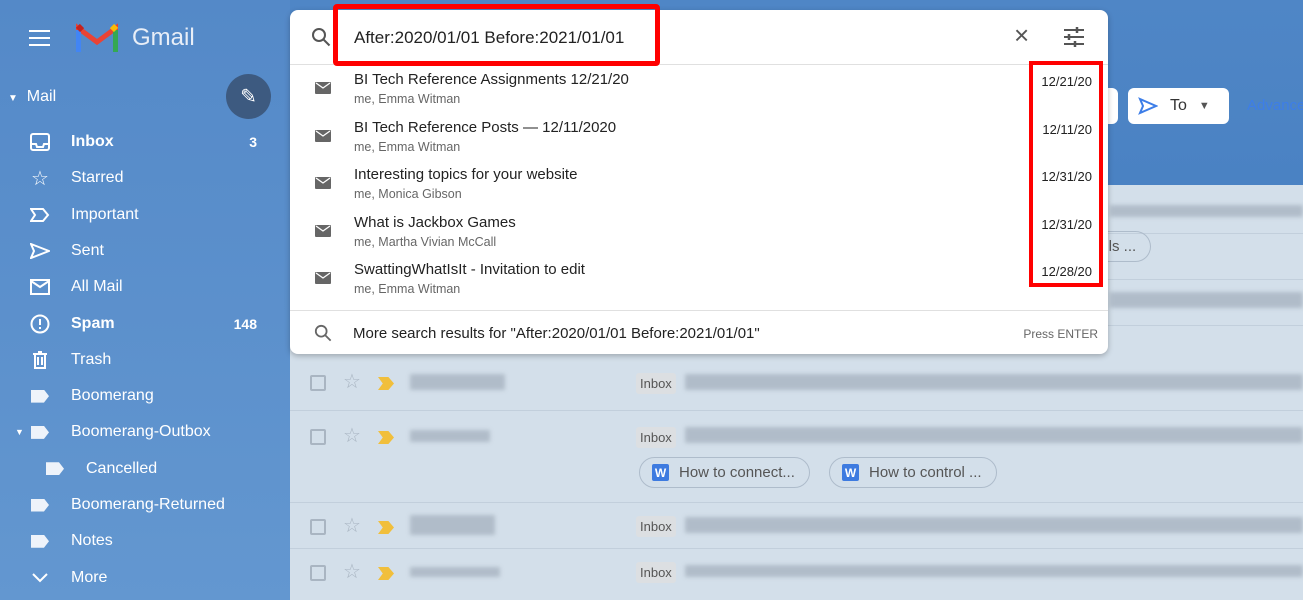  Describe the element at coordinates (1074, 37) in the screenshot. I see `search-options-icon` at that location.